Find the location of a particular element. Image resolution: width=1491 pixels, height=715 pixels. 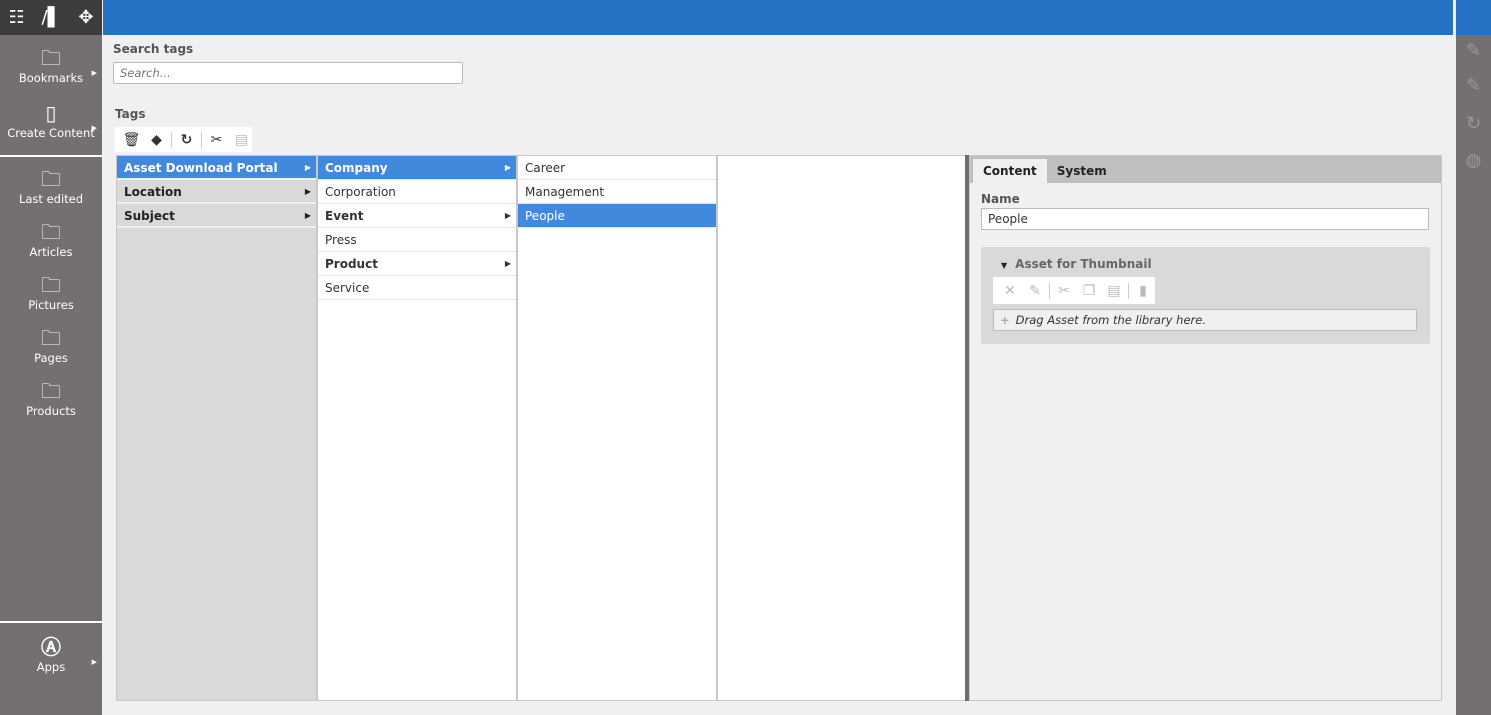

library-icon: /▌ is located at coordinates (52, 17).